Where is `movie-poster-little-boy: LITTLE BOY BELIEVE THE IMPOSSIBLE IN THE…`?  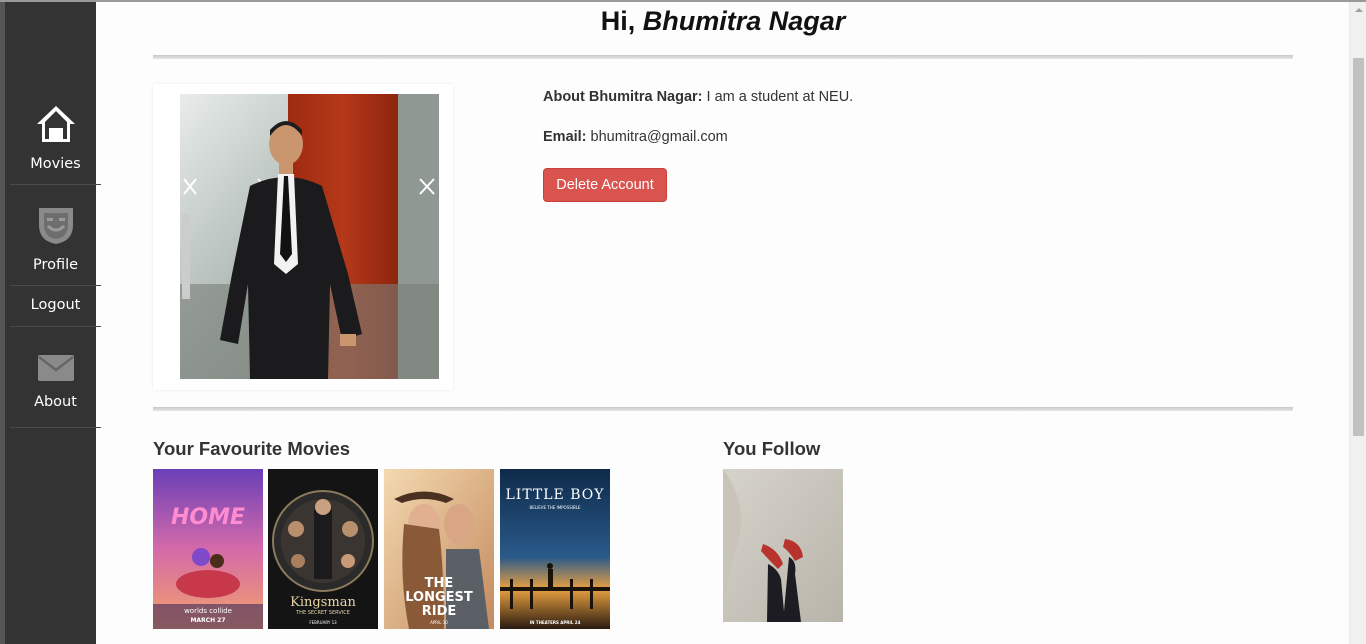
movie-poster-little-boy: LITTLE BOY BELIEVE THE IMPOSSIBLE IN THE… is located at coordinates (555, 549).